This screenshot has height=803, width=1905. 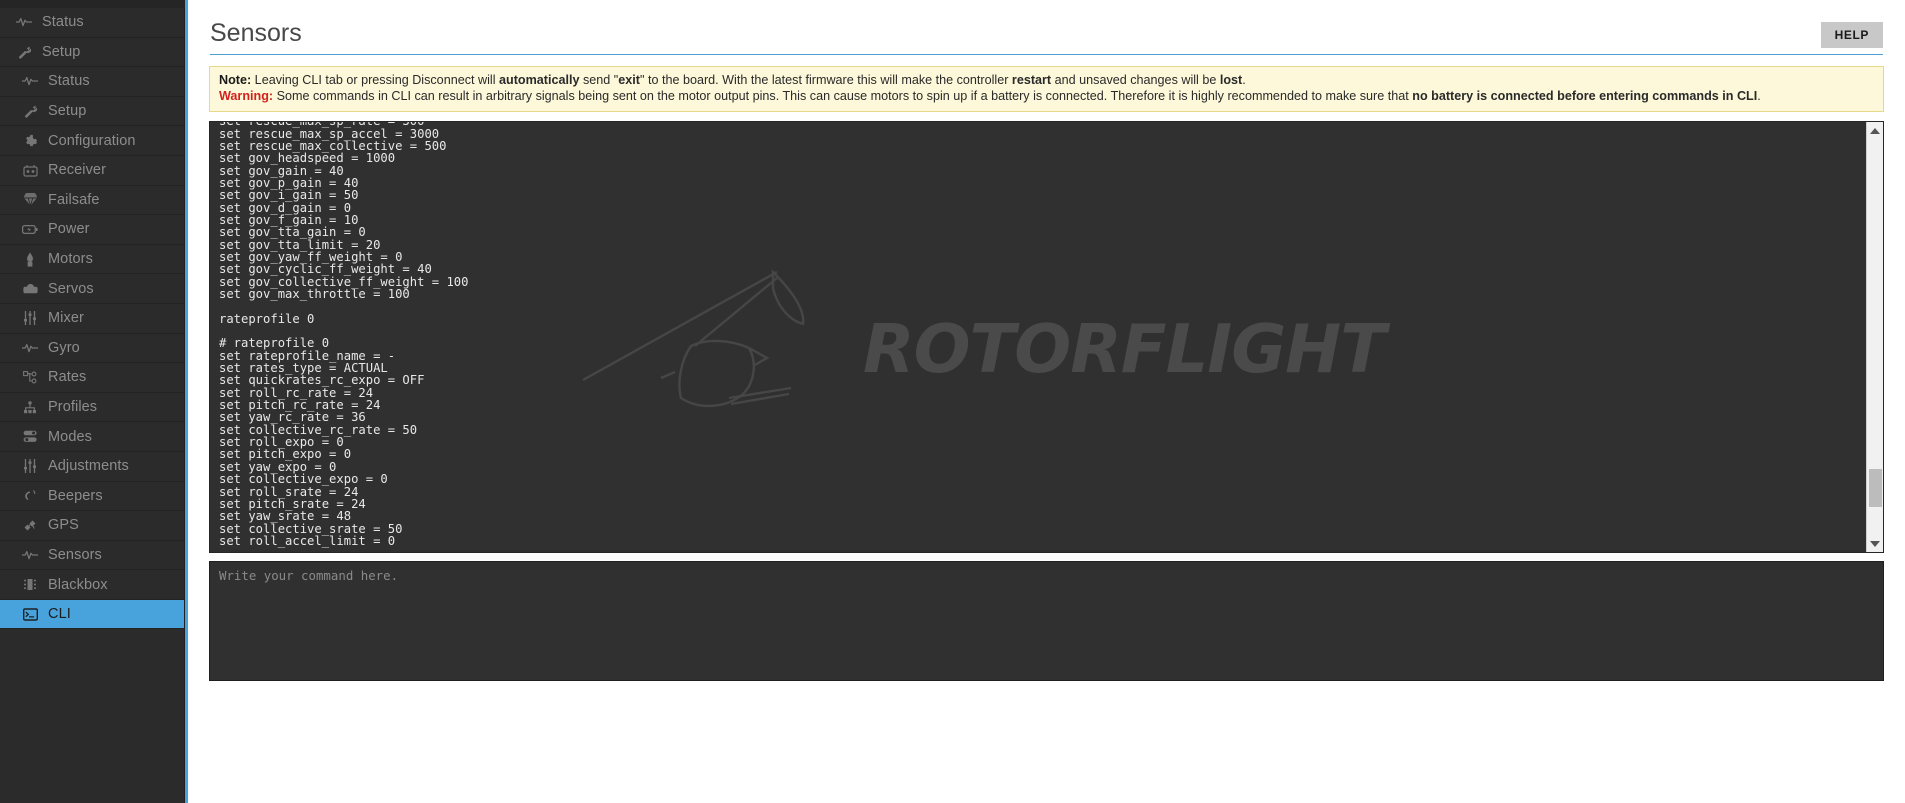 I want to click on sidebar-item-label: Configuration, so click(x=92, y=140).